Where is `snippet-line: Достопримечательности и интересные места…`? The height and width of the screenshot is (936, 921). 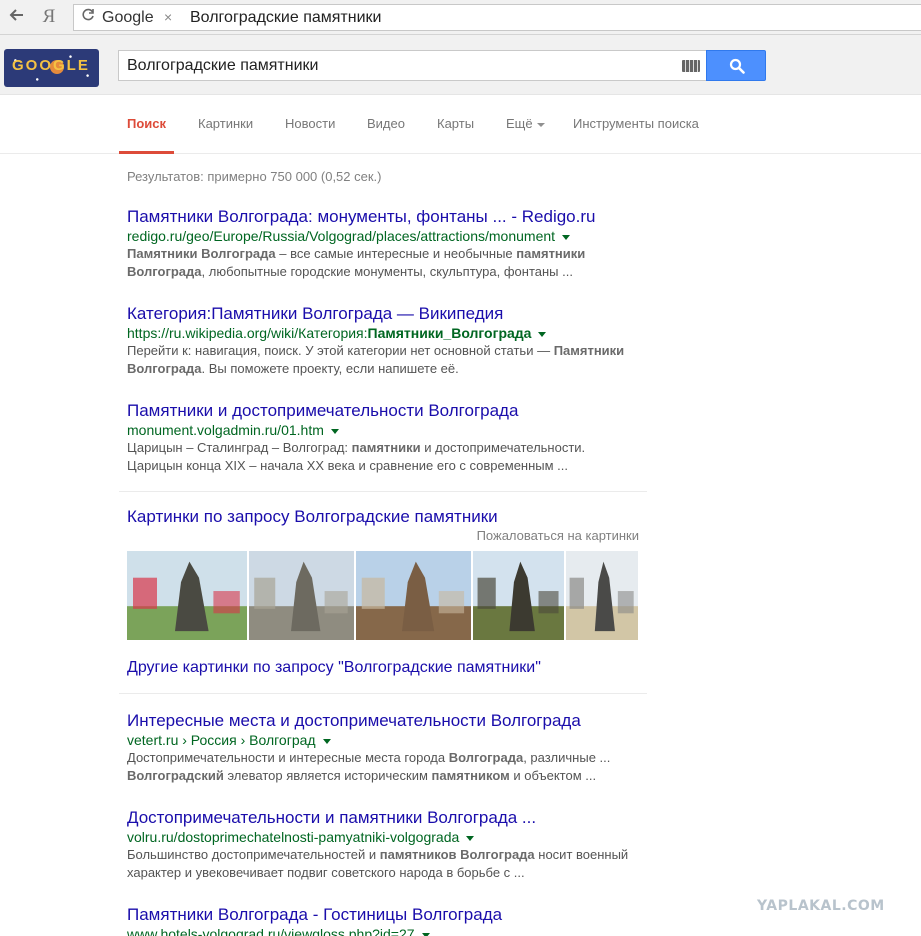 snippet-line: Достопримечательности и интересные места… is located at coordinates (369, 757).